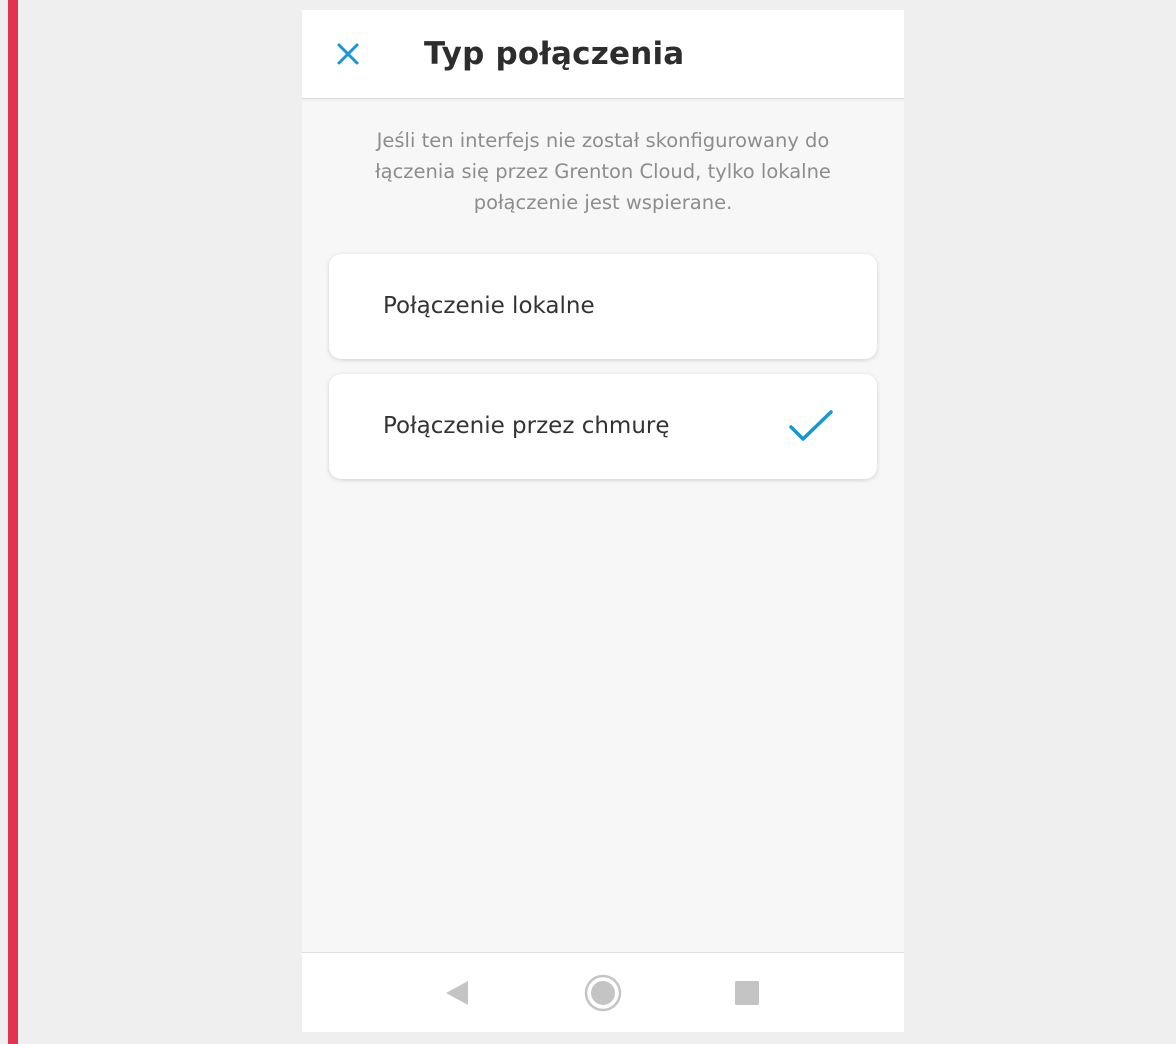 The width and height of the screenshot is (1176, 1044). I want to click on nav-back-button, so click(457, 993).